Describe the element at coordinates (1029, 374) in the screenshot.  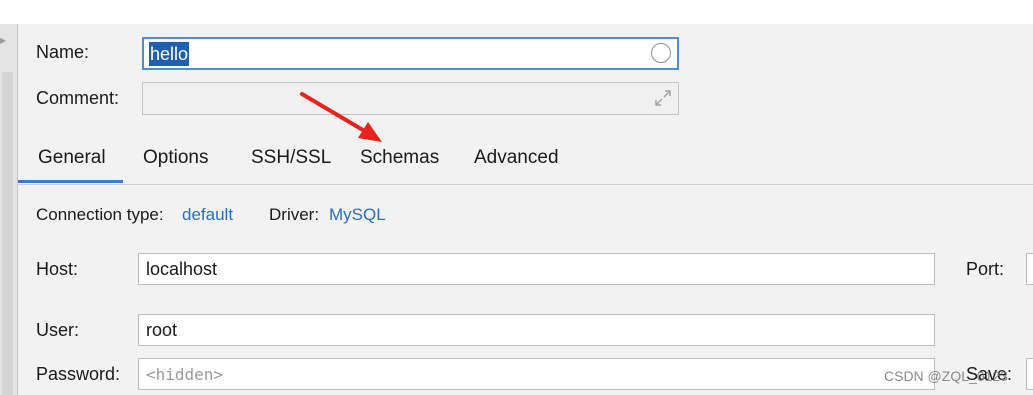
I see `save-dropdown` at that location.